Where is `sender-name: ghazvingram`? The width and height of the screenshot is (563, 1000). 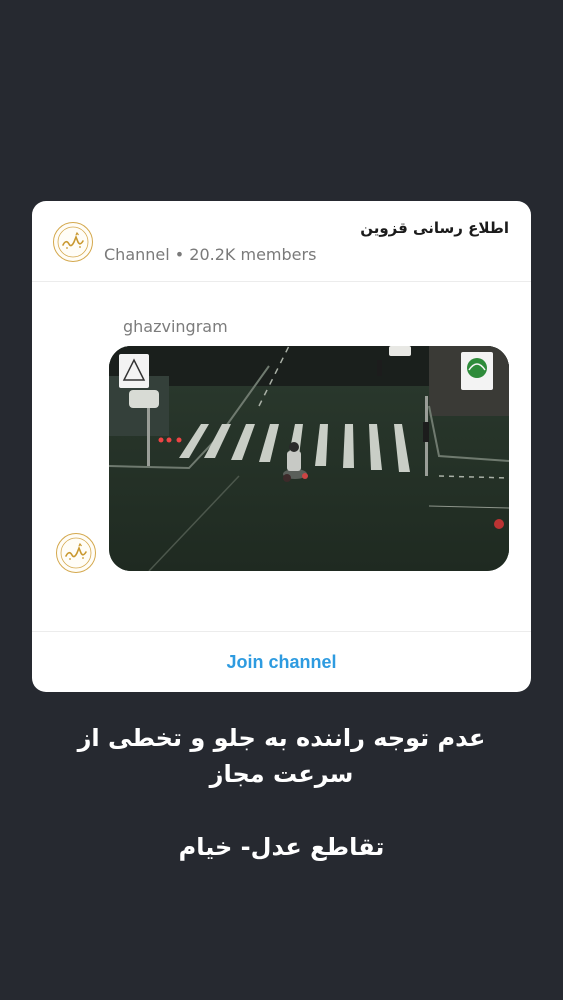
sender-name: ghazvingram is located at coordinates (175, 326).